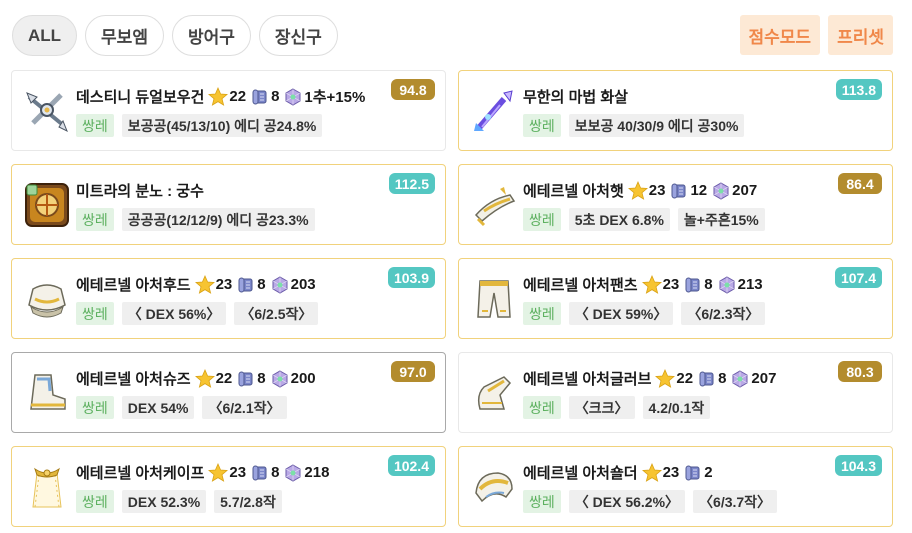 This screenshot has width=912, height=533. Describe the element at coordinates (47, 393) in the screenshot. I see `shoes-icon` at that location.